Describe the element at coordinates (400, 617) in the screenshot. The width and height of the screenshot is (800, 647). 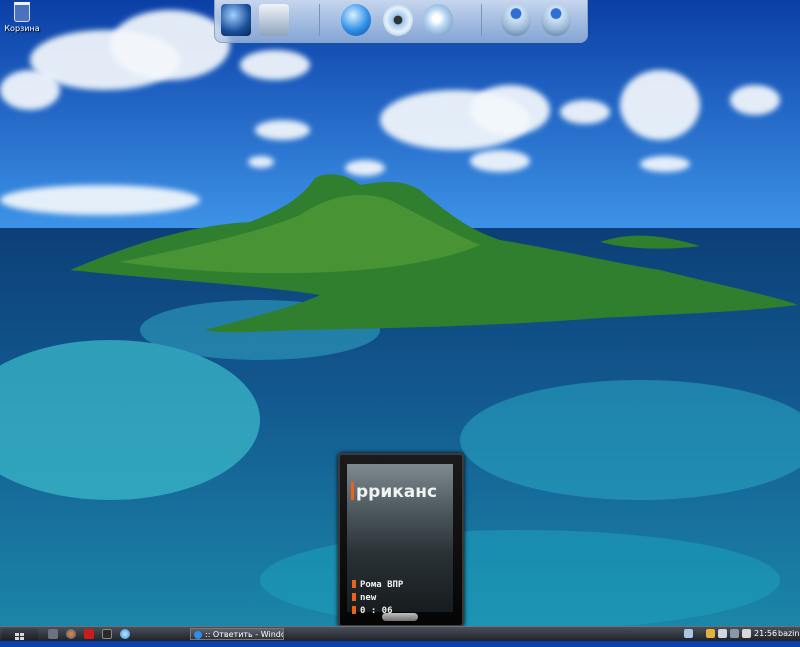
I see `widget-control-button` at that location.